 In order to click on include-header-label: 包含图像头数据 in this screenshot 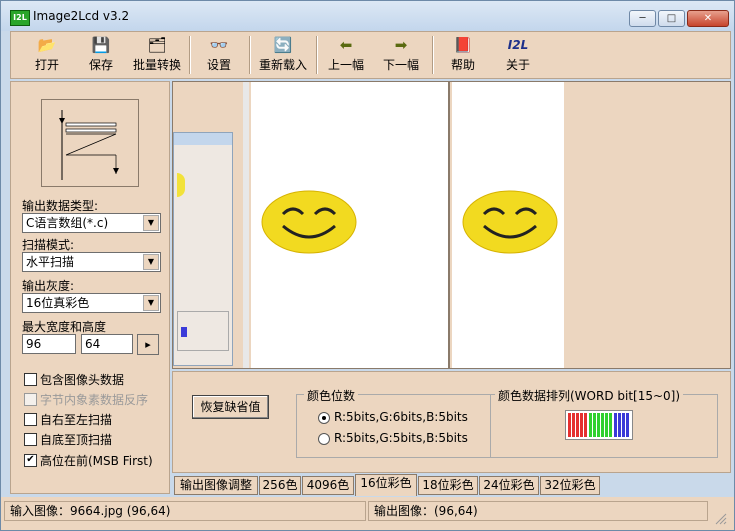, I will do `click(82, 380)`.